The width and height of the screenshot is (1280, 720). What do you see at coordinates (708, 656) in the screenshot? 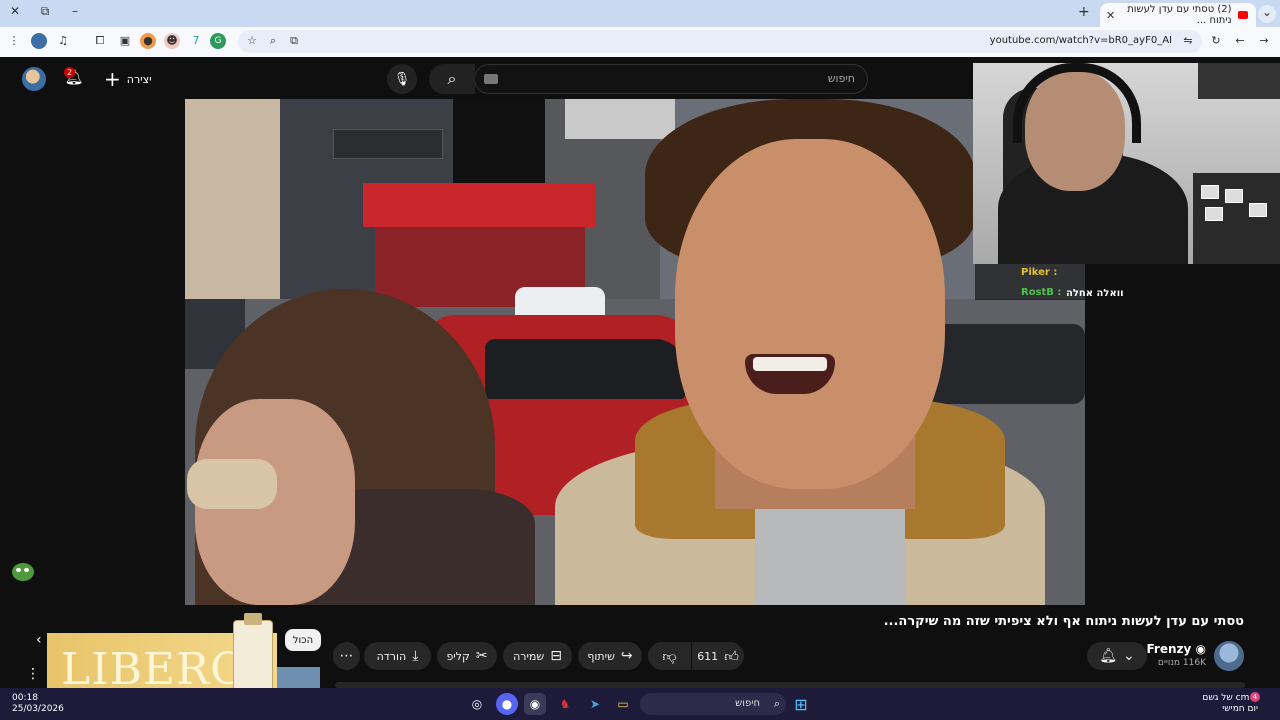
I see `like-count: 611` at bounding box center [708, 656].